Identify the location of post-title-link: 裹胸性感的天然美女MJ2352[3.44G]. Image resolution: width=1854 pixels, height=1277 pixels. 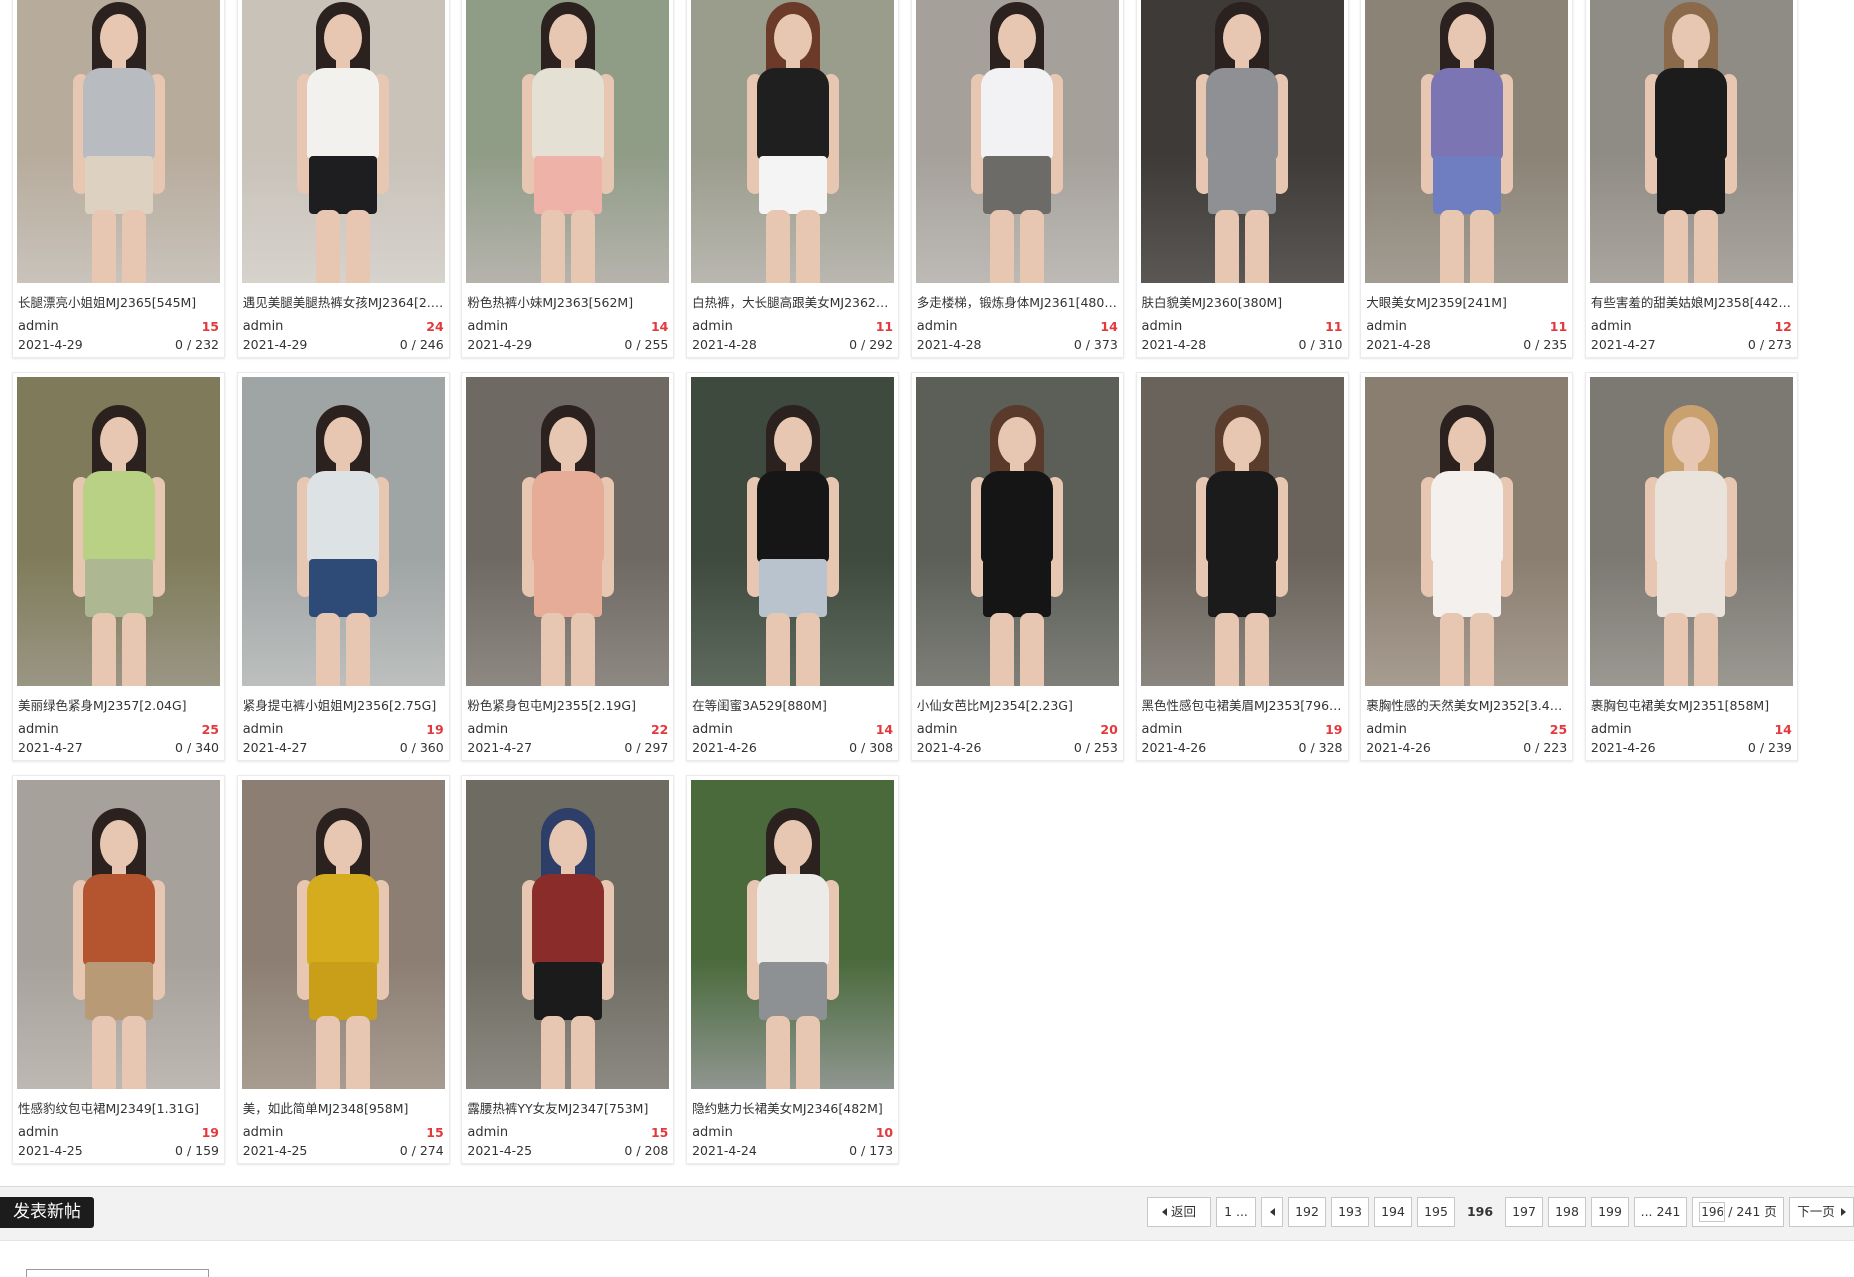
(1466, 706).